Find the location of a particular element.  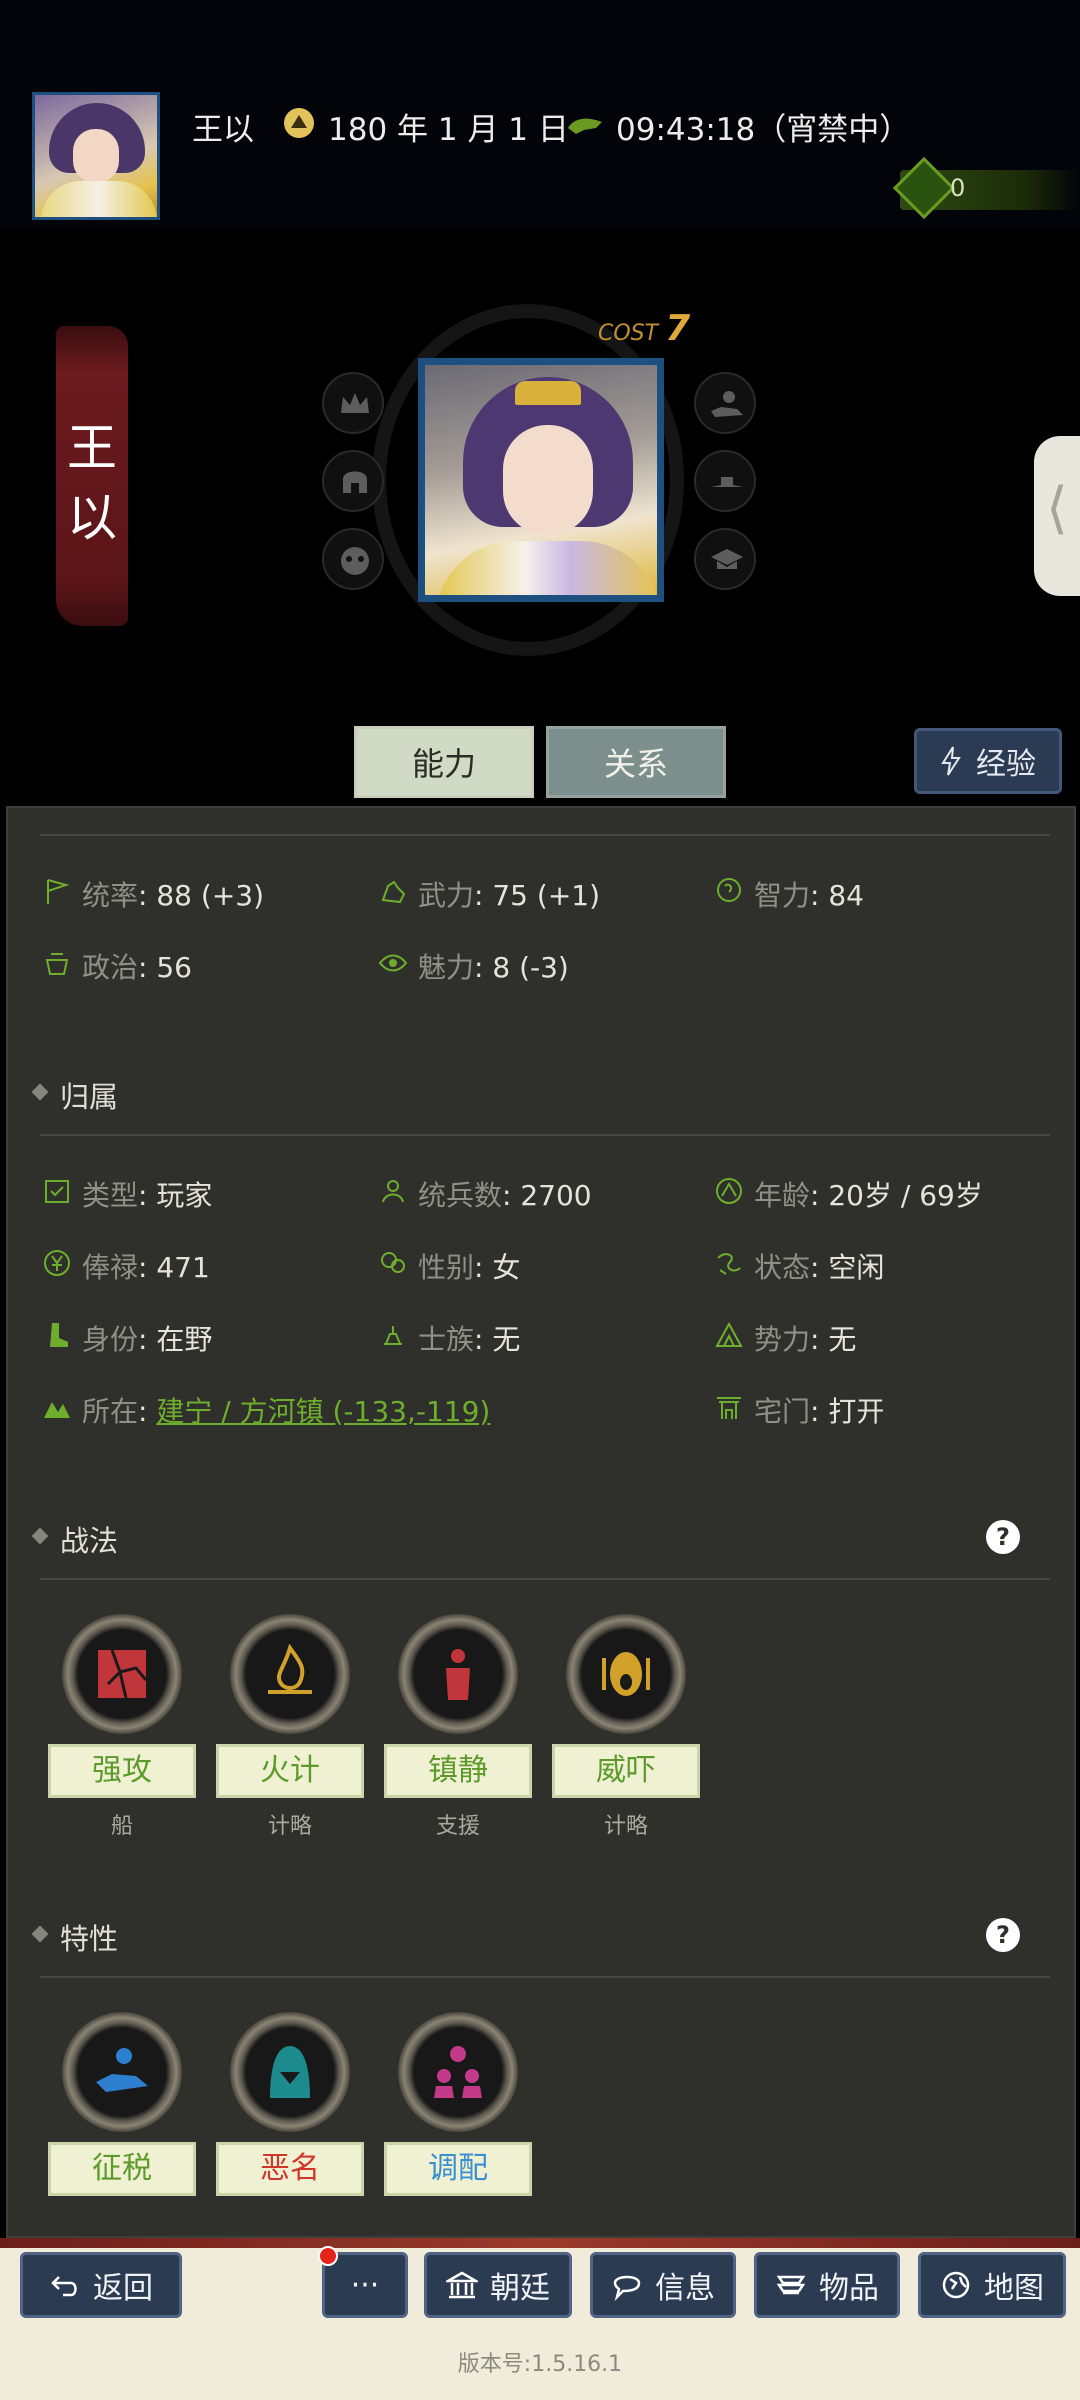

chevron-left-icon: ⟨ is located at coordinates (1057, 508).